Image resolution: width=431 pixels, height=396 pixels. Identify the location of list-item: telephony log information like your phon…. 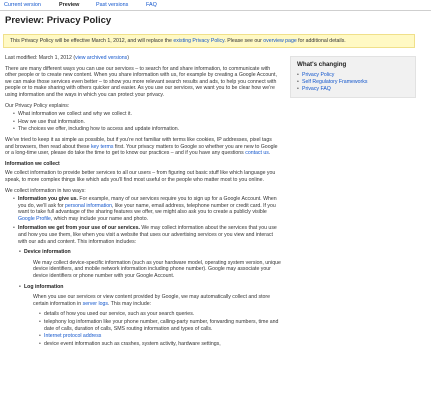
(160, 325).